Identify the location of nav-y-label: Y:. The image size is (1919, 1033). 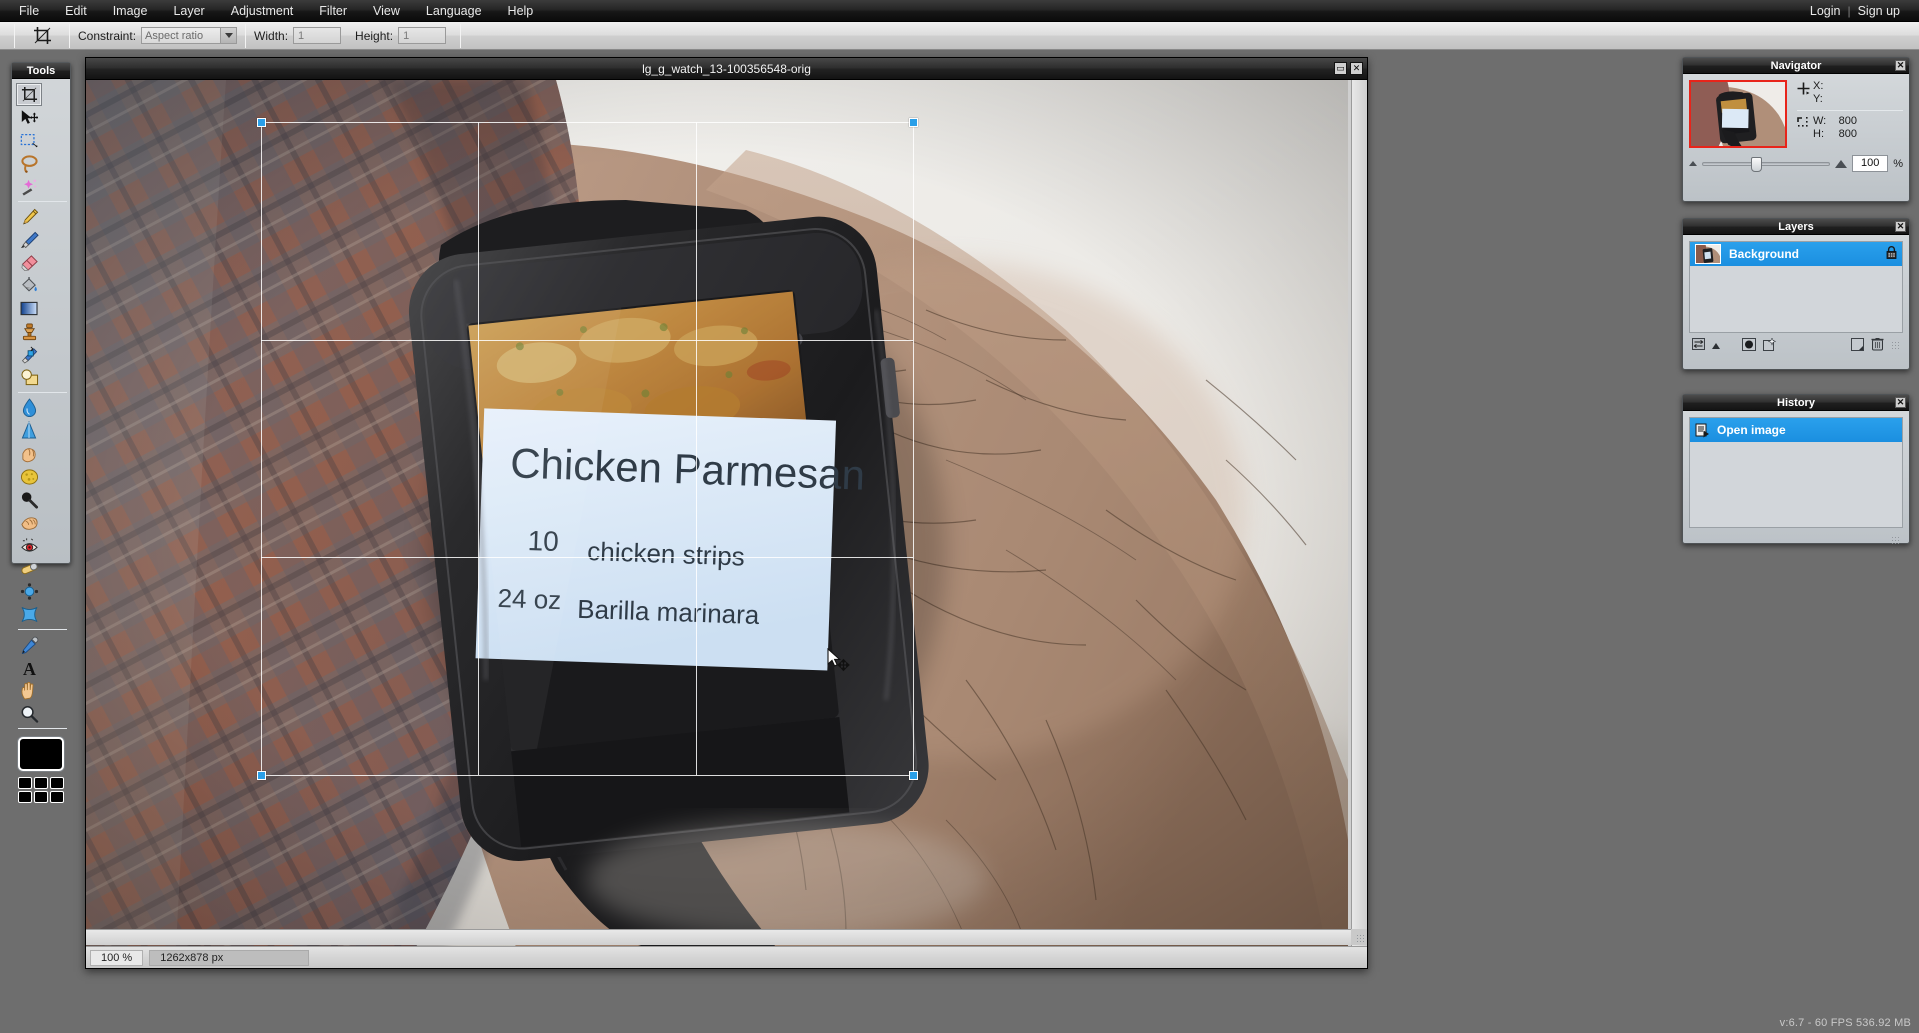
(1818, 98).